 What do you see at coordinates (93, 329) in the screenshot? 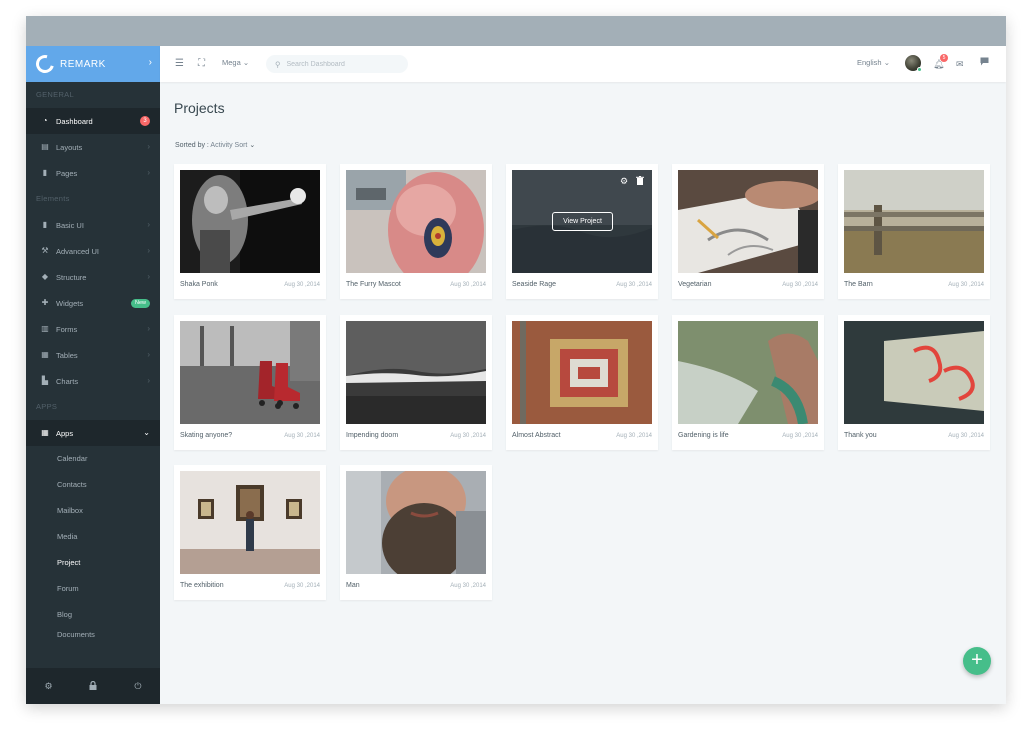
I see `sidebar-item-forms: ▥ Forms ›` at bounding box center [93, 329].